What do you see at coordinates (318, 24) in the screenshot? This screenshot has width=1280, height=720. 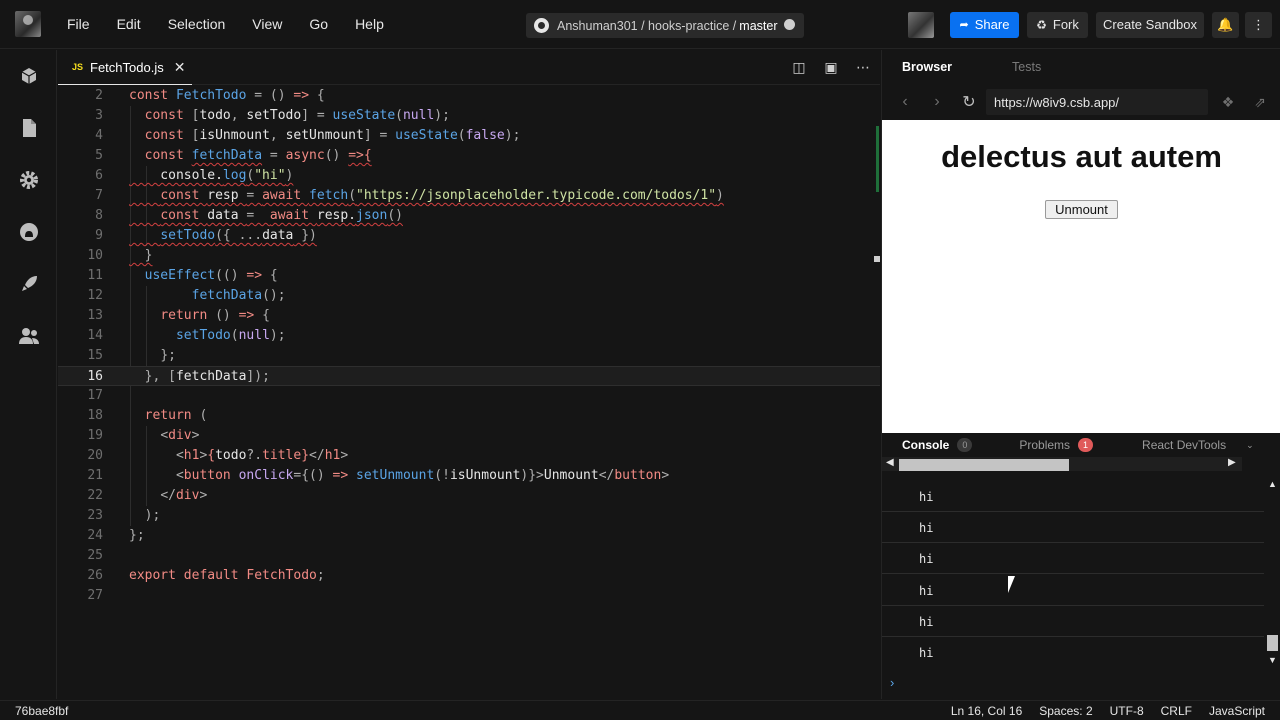 I see `menu-go: Go` at bounding box center [318, 24].